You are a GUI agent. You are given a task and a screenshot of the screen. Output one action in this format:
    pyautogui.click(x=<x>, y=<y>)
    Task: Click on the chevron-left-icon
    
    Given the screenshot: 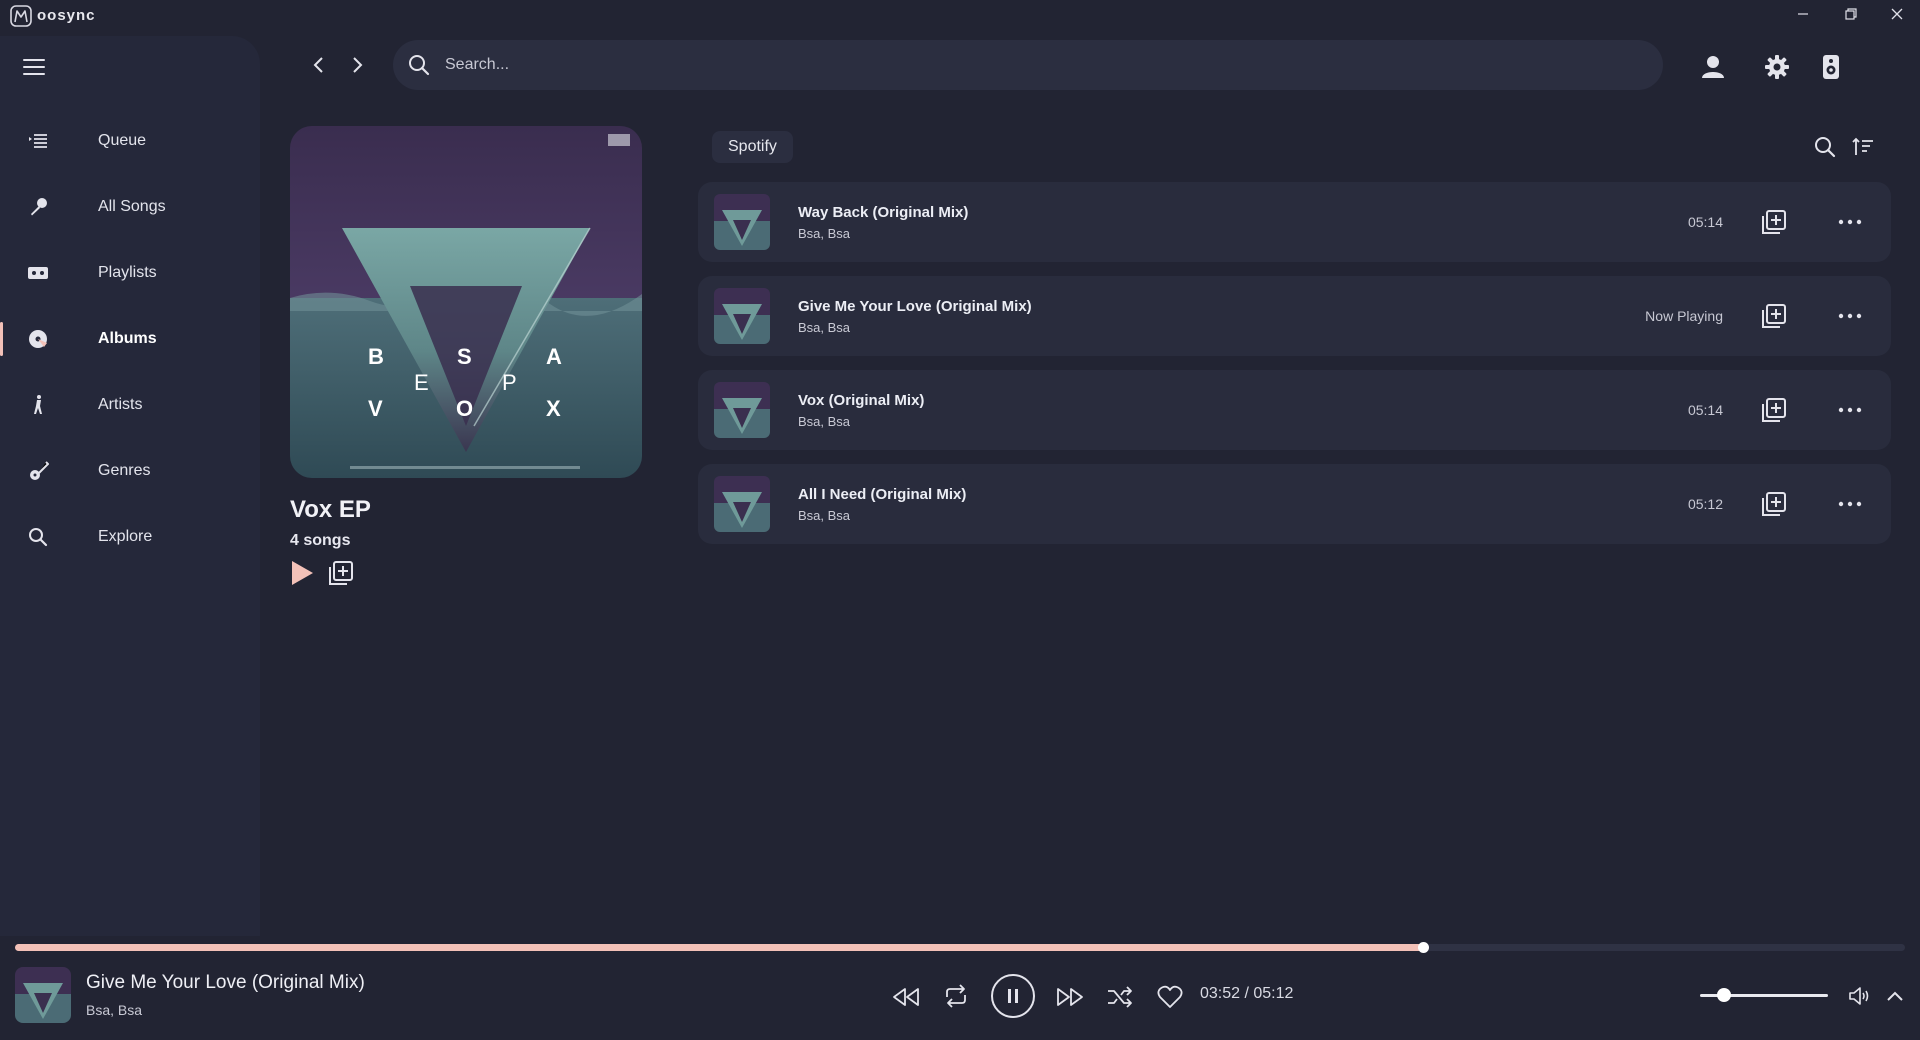 What is the action you would take?
    pyautogui.click(x=318, y=65)
    